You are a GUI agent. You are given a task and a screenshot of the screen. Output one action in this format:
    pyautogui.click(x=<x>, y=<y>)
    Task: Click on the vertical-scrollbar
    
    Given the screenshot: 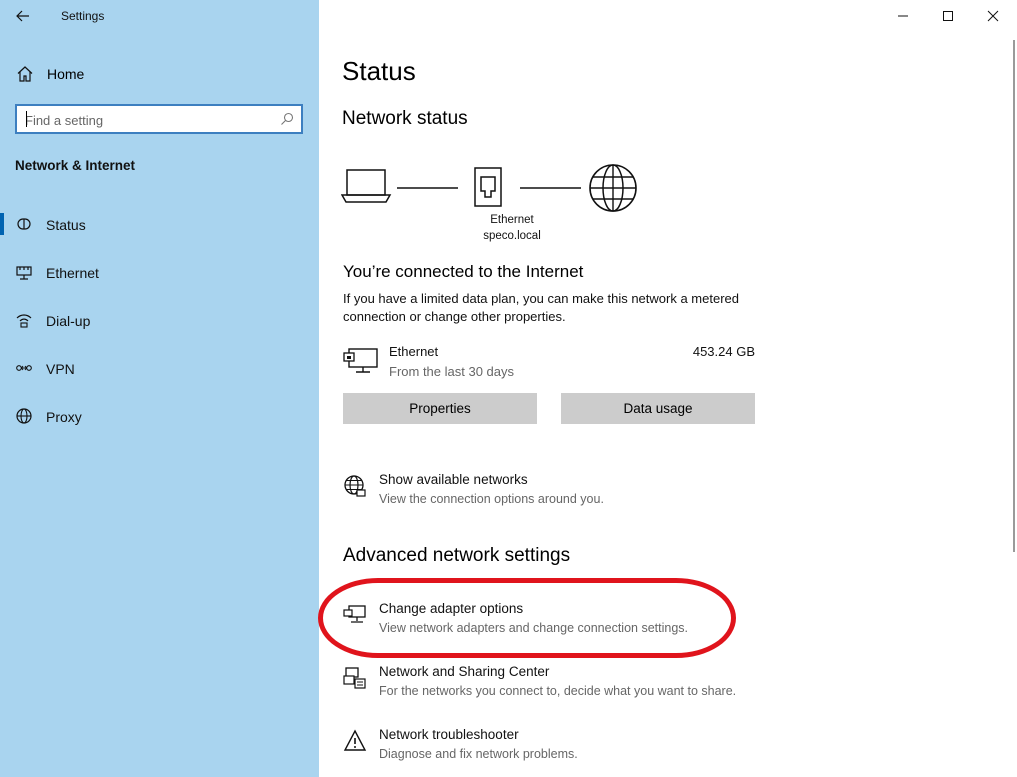 What is the action you would take?
    pyautogui.click(x=1014, y=296)
    